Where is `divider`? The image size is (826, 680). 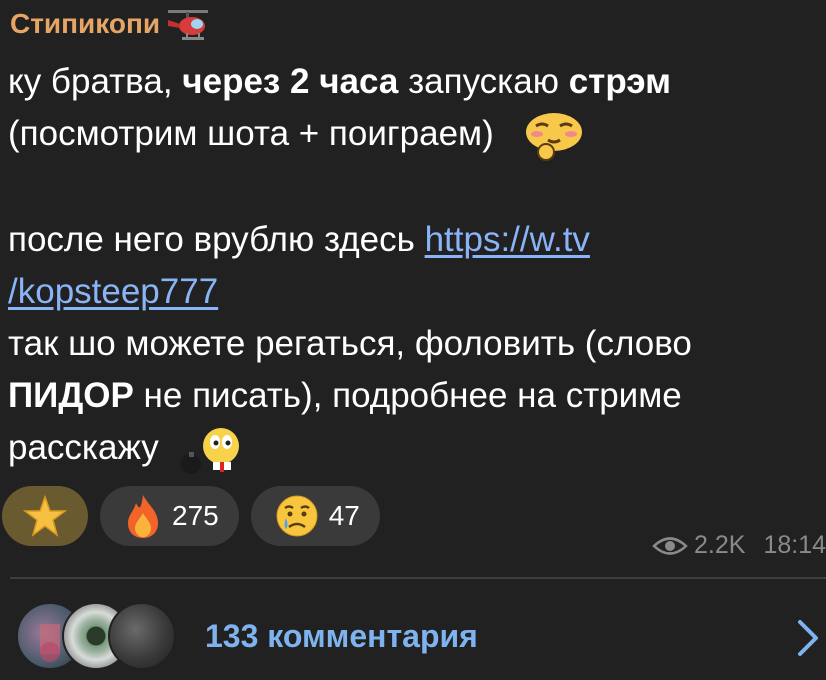
divider is located at coordinates (418, 578).